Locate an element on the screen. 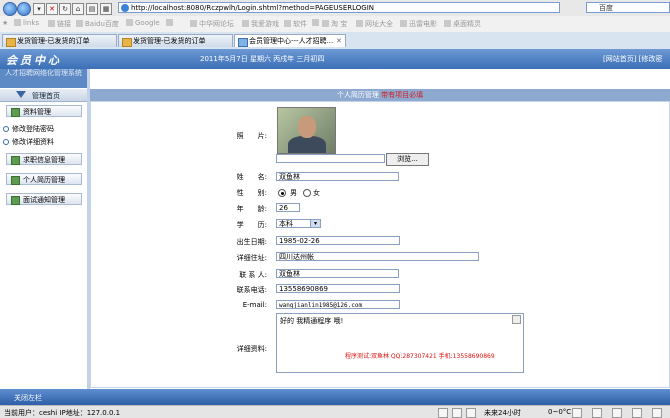  date-display: 2011年5月7日 星期六 丙戌年 三月初四 is located at coordinates (262, 59).